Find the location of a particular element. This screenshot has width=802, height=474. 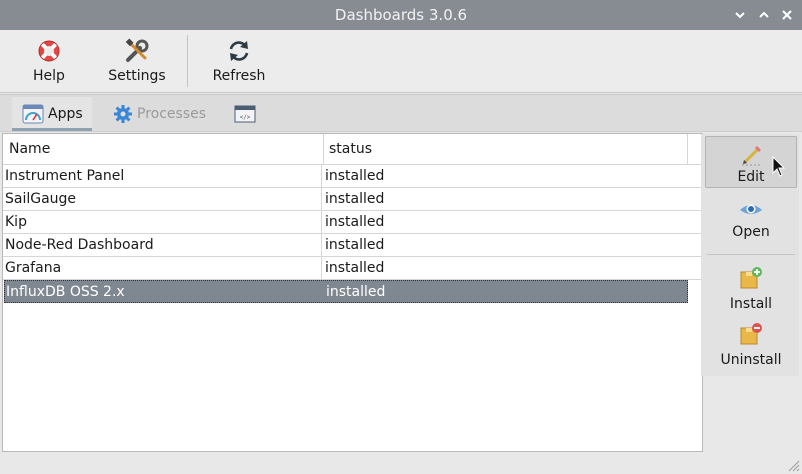

package-remove-icon is located at coordinates (751, 334).